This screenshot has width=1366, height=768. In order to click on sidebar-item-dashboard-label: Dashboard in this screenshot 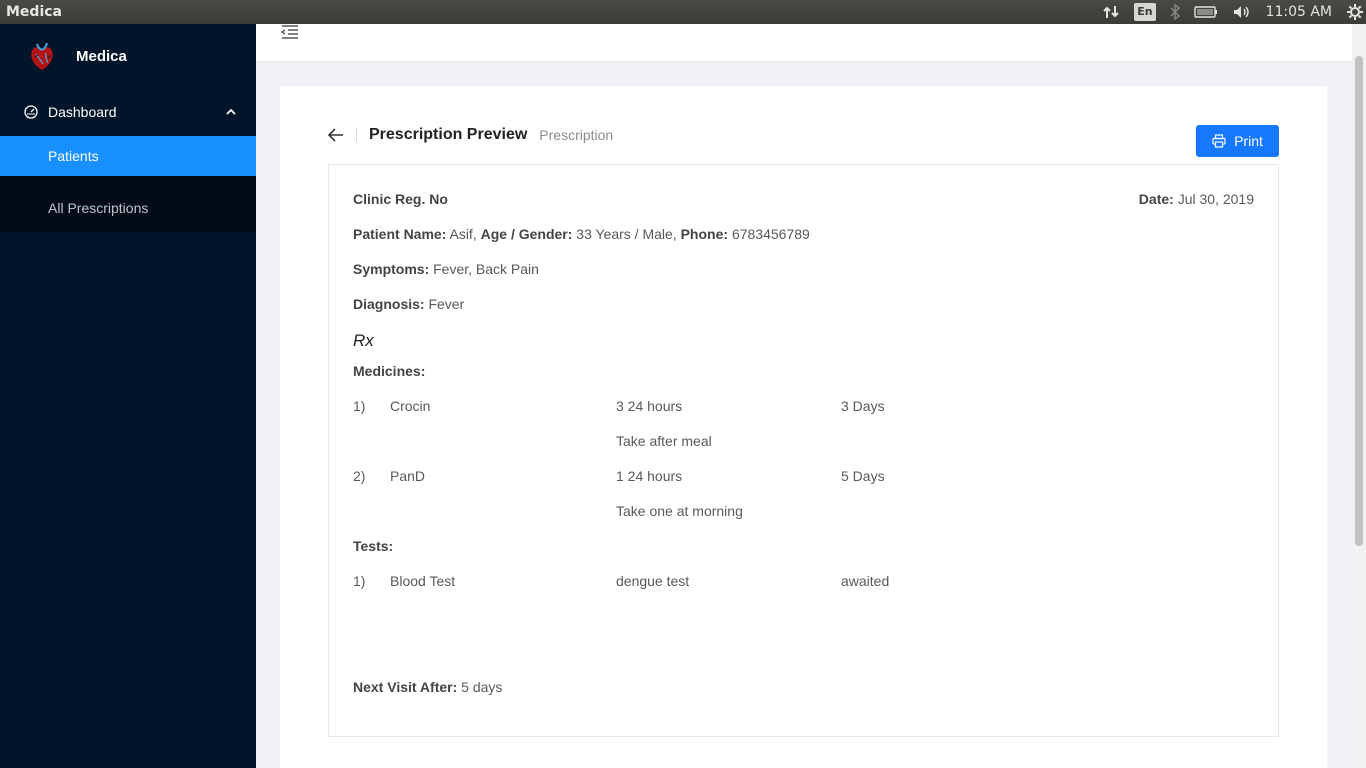, I will do `click(82, 112)`.